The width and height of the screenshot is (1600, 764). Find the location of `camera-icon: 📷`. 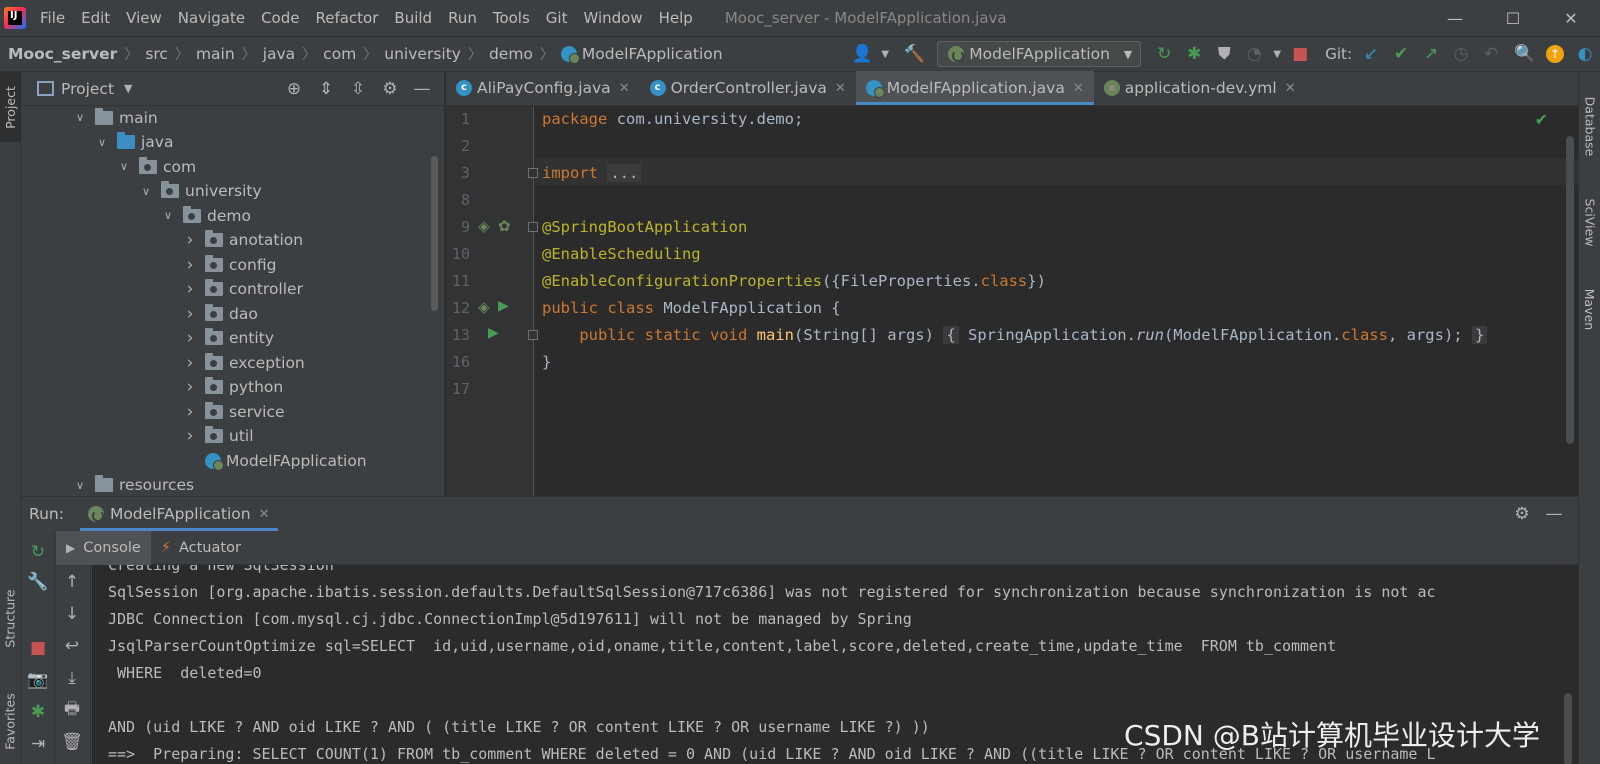

camera-icon: 📷 is located at coordinates (38, 680).